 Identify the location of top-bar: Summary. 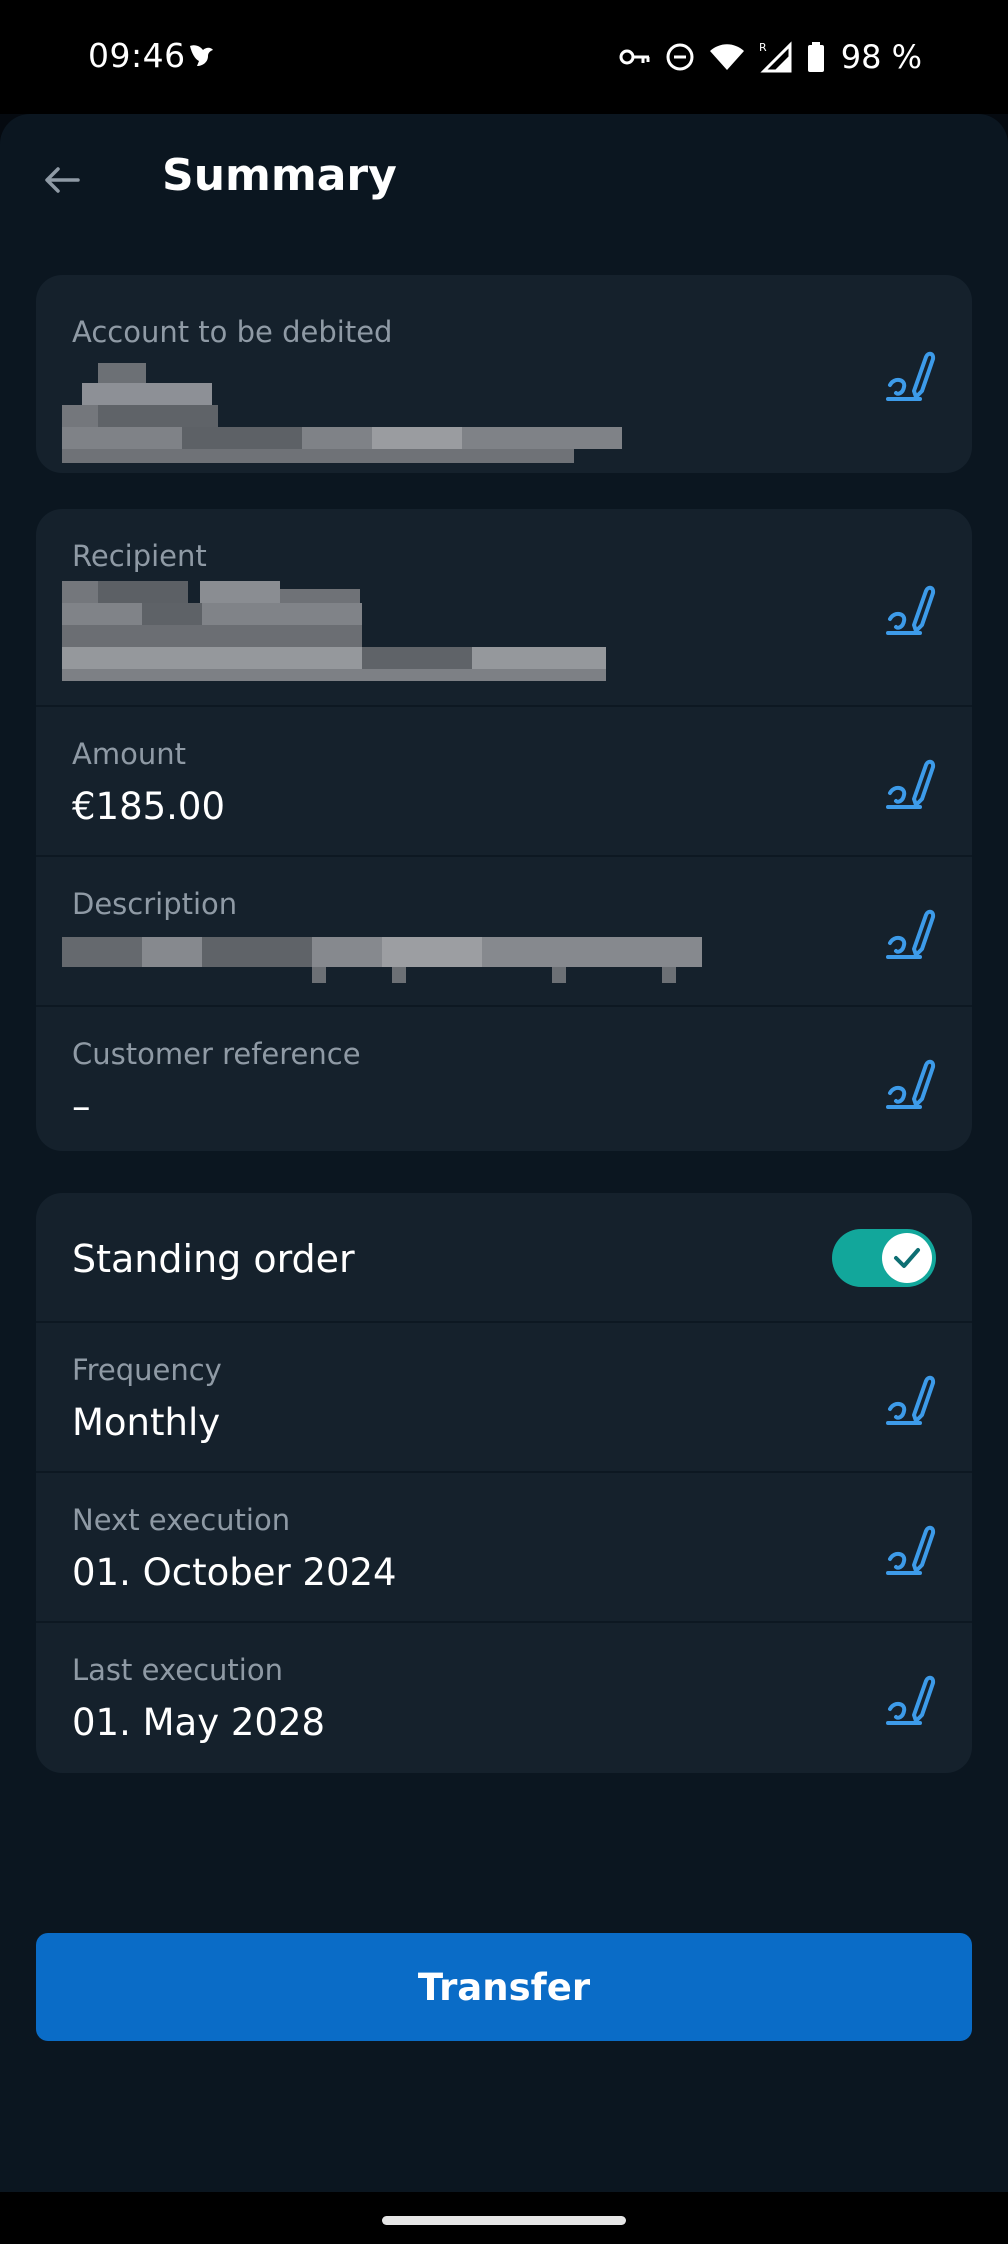
(504, 174).